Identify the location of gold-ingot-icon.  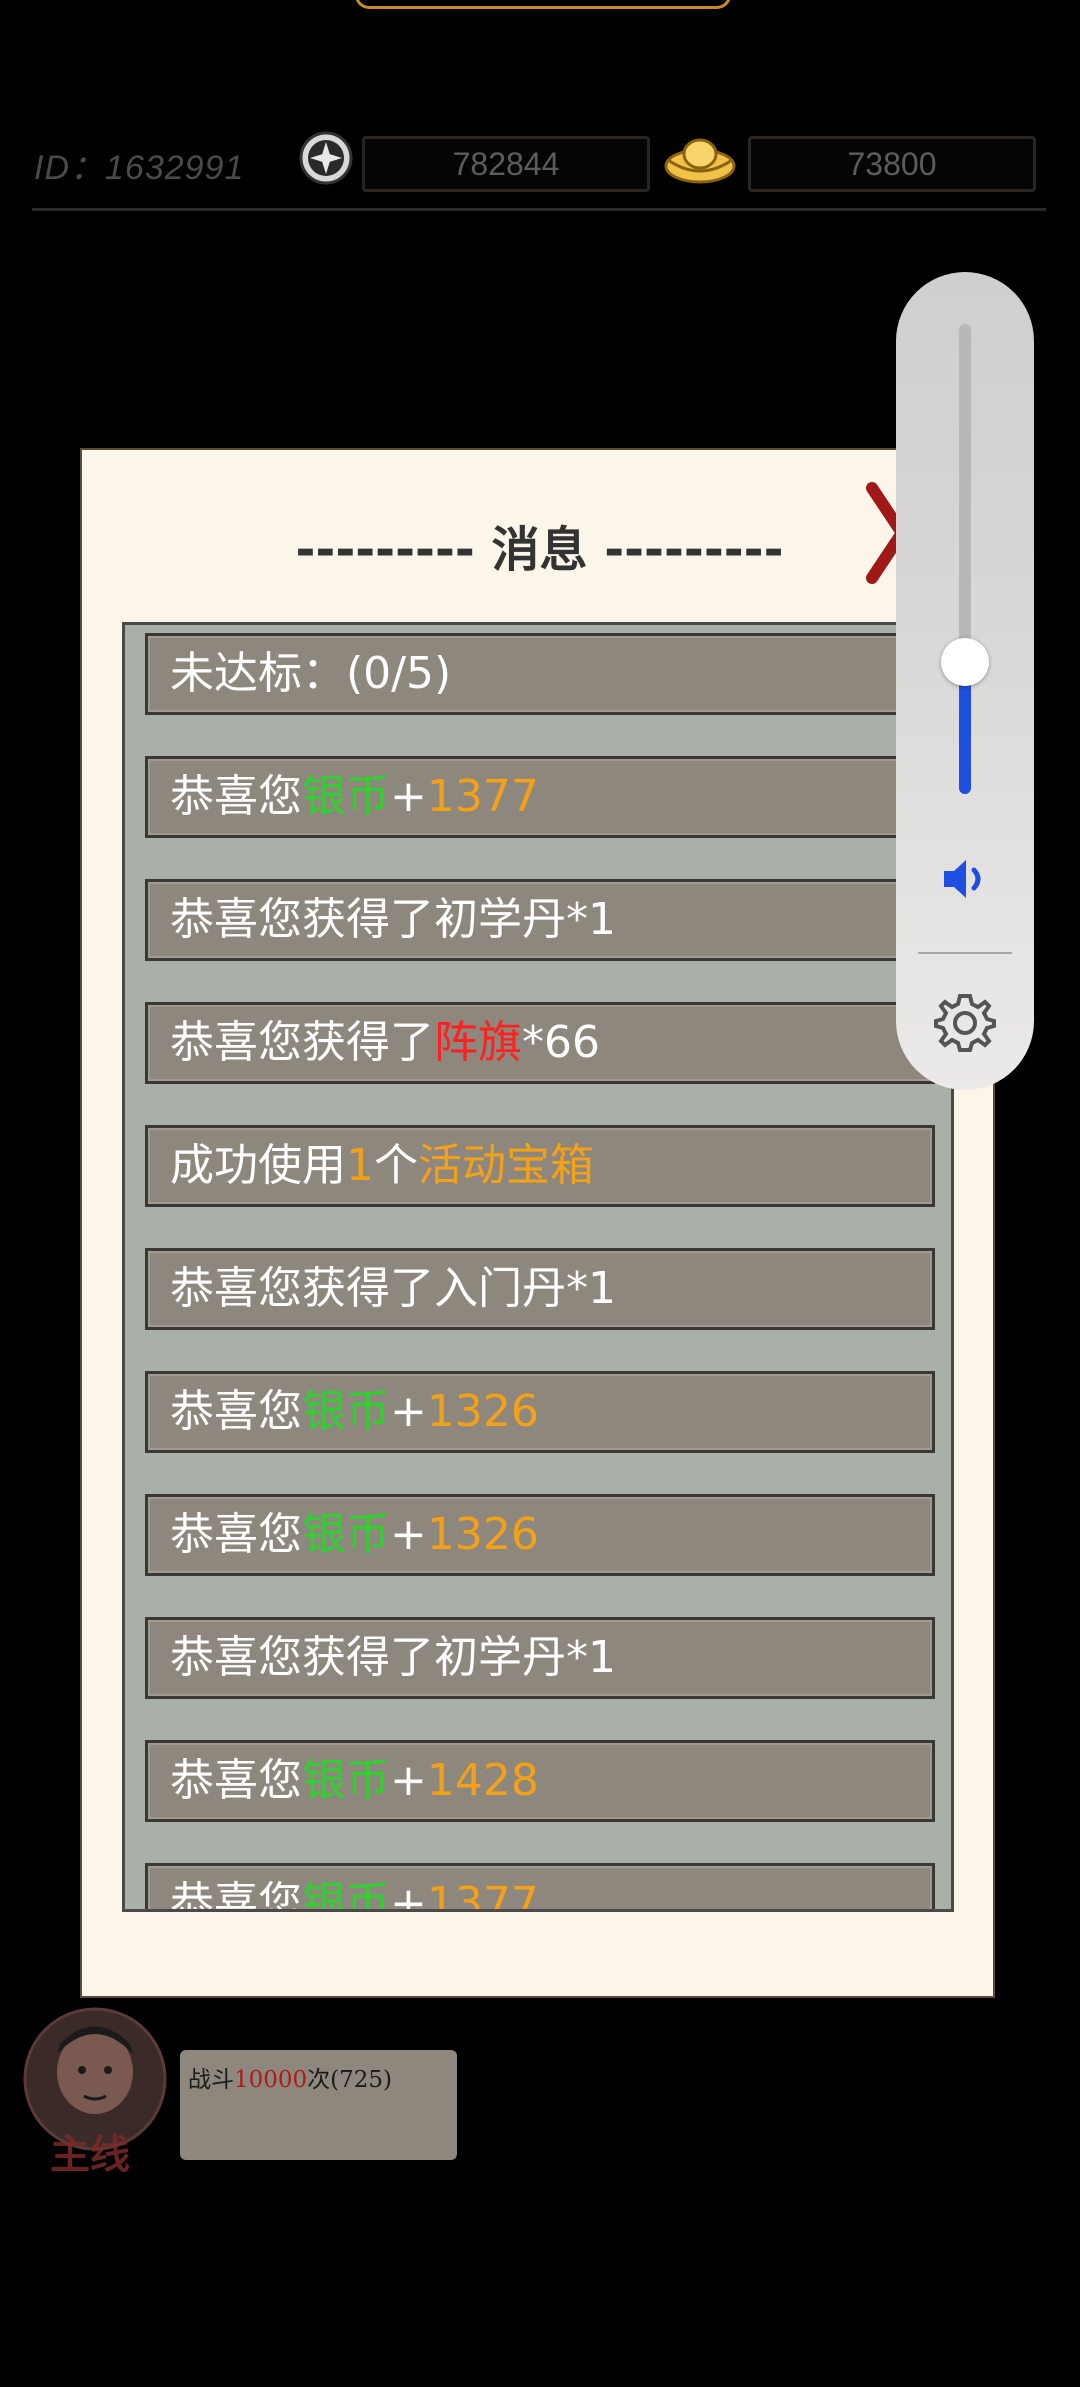
(700, 161).